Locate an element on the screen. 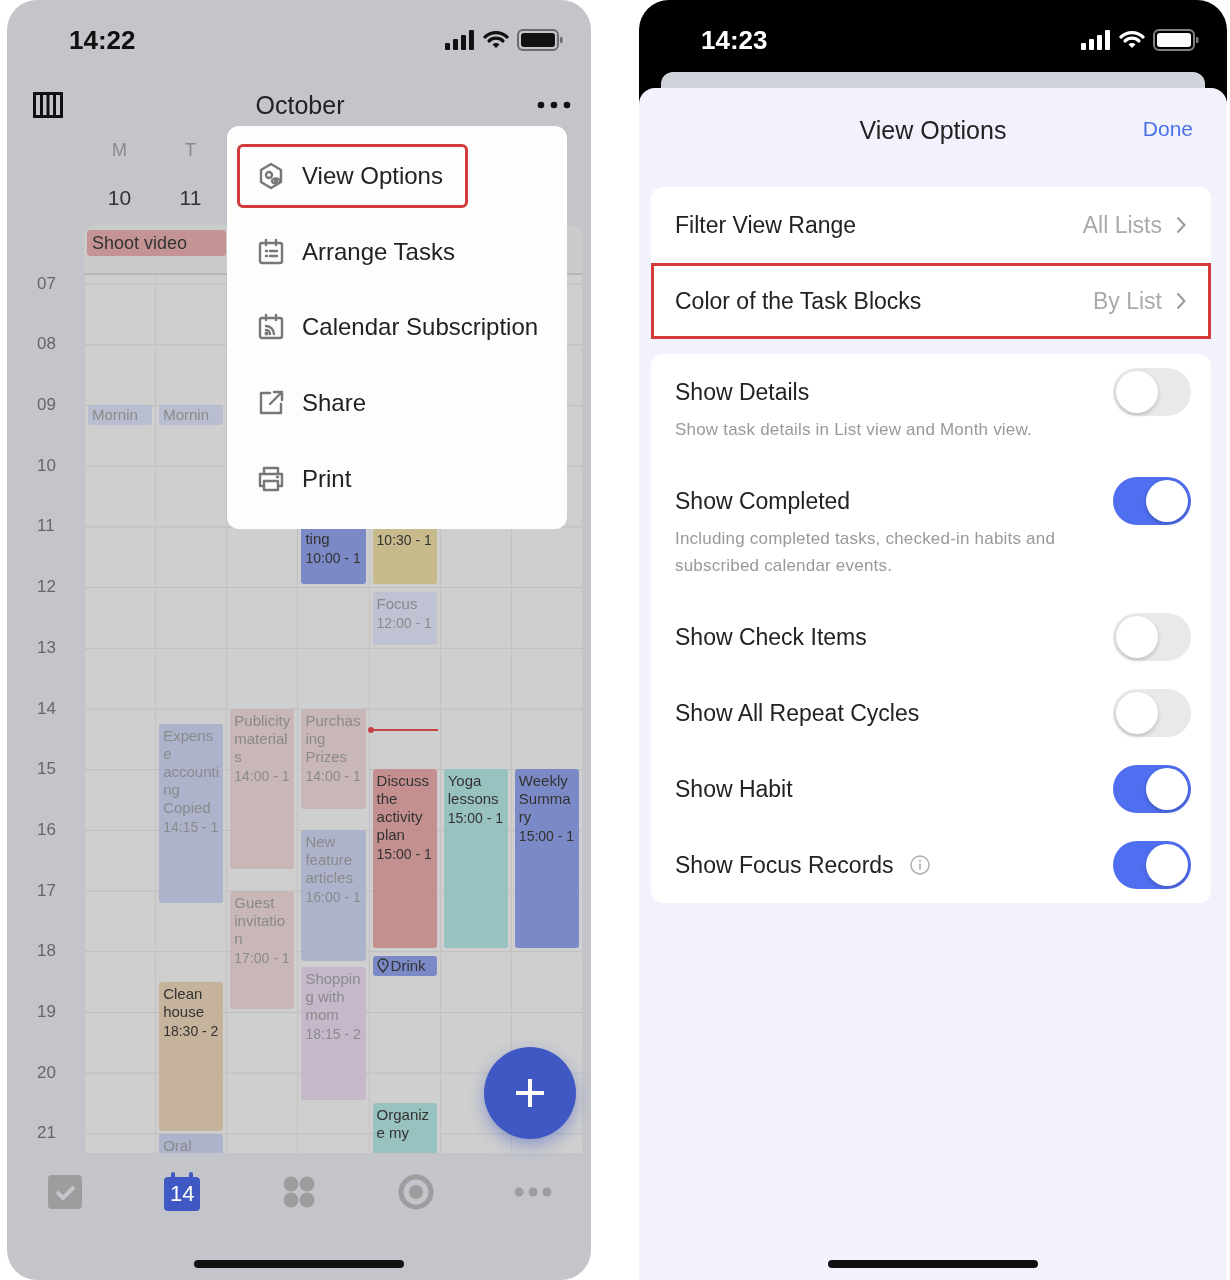 This screenshot has height=1280, width=1230. sheet-title: View Options is located at coordinates (933, 130).